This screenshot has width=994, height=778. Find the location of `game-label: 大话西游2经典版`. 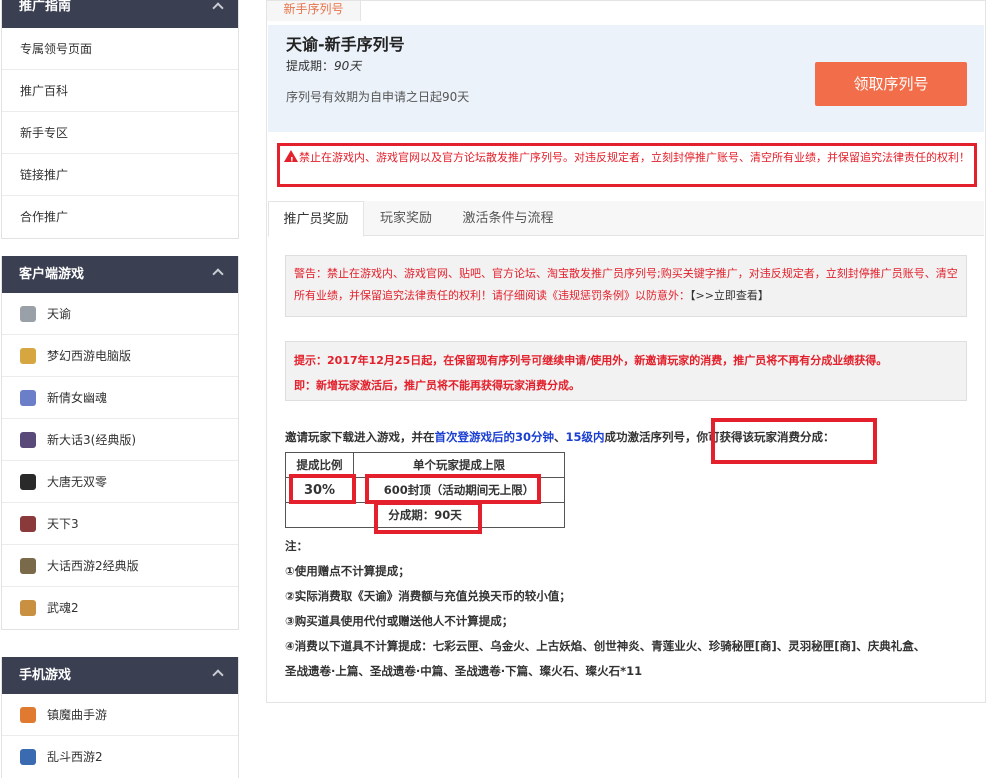

game-label: 大话西游2经典版 is located at coordinates (93, 566).